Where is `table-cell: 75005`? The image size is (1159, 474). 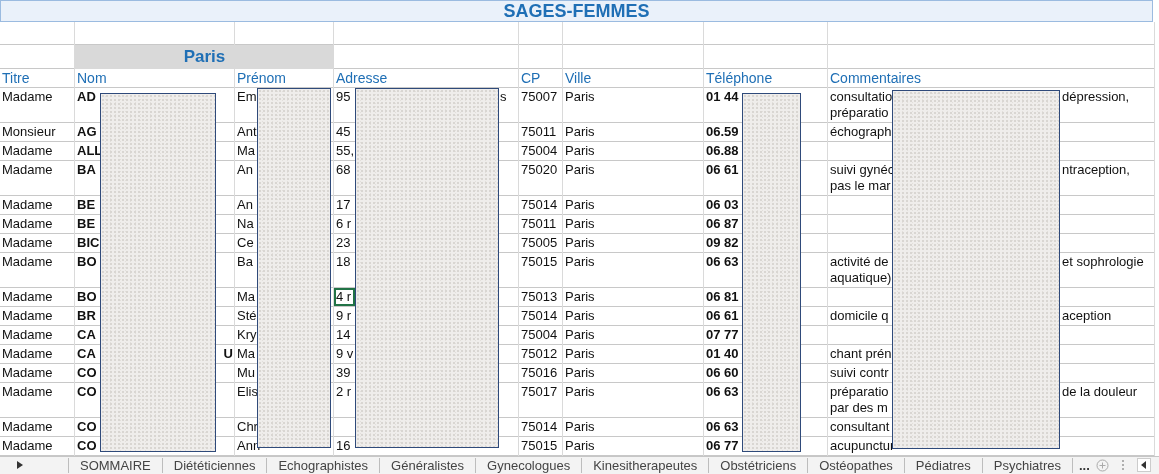
table-cell: 75005 is located at coordinates (539, 242).